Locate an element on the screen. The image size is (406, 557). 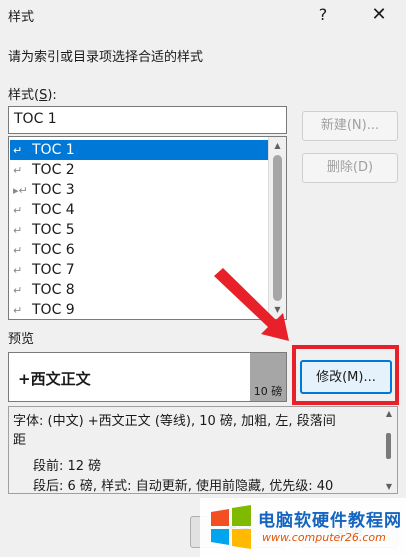
style-list-item-label: TOC 2 is located at coordinates (53, 170).